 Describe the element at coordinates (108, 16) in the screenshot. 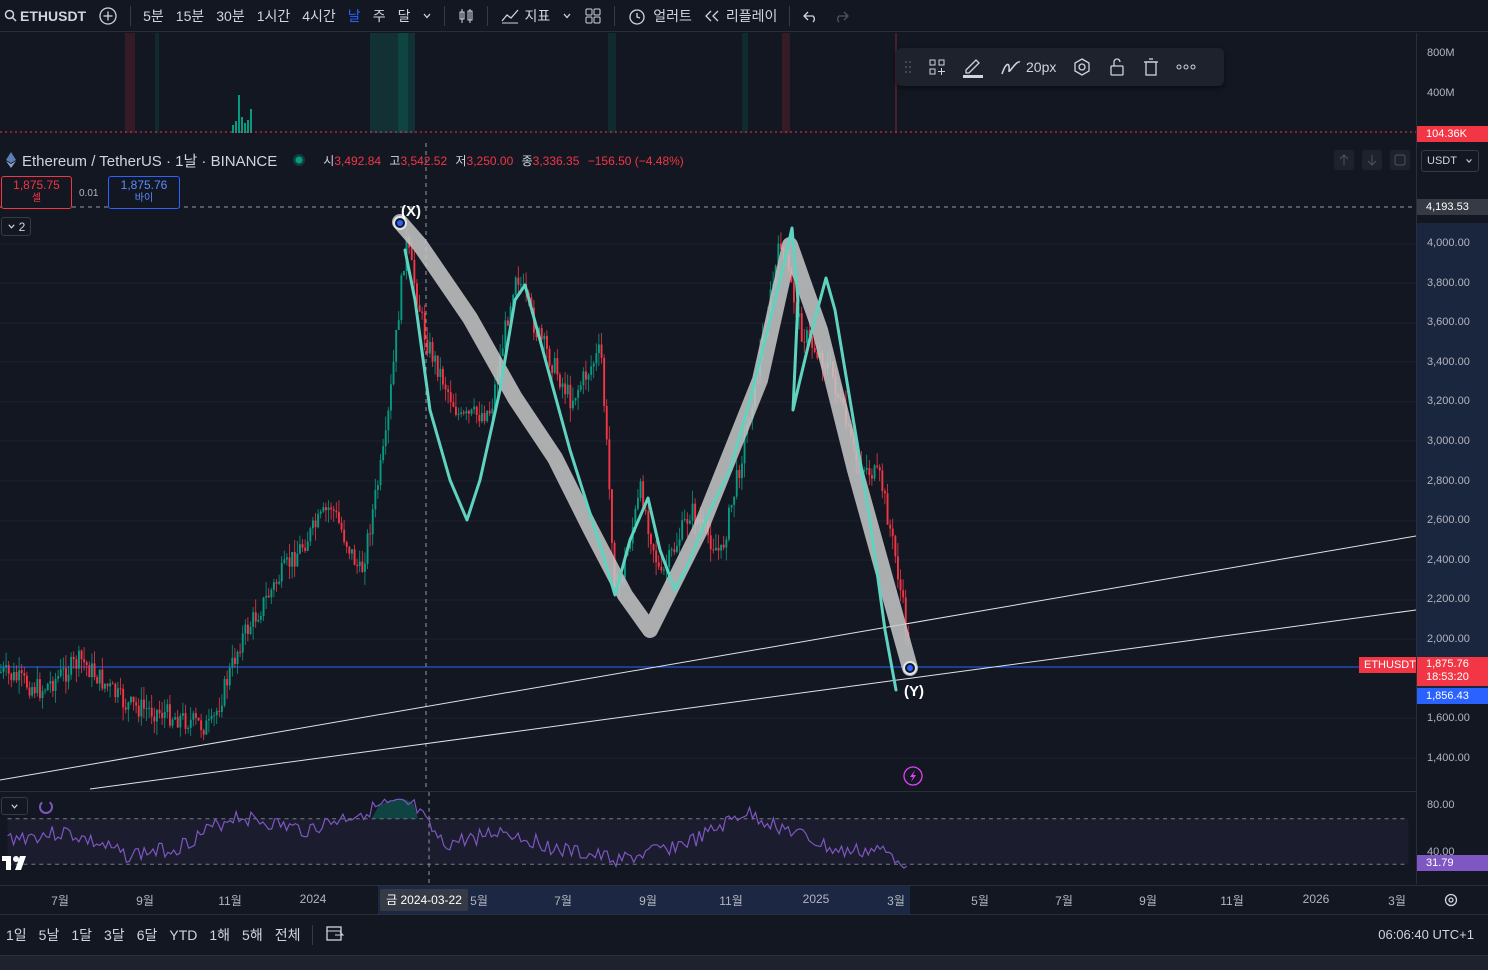

I see `compare-button` at that location.